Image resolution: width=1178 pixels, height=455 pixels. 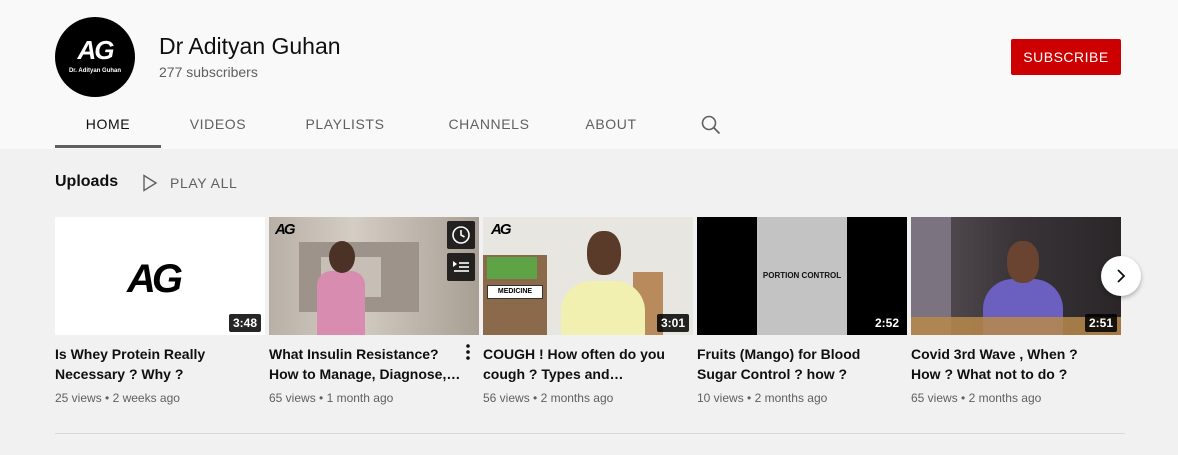 What do you see at coordinates (1016, 276) in the screenshot?
I see `video-thumbnail: 2:51` at bounding box center [1016, 276].